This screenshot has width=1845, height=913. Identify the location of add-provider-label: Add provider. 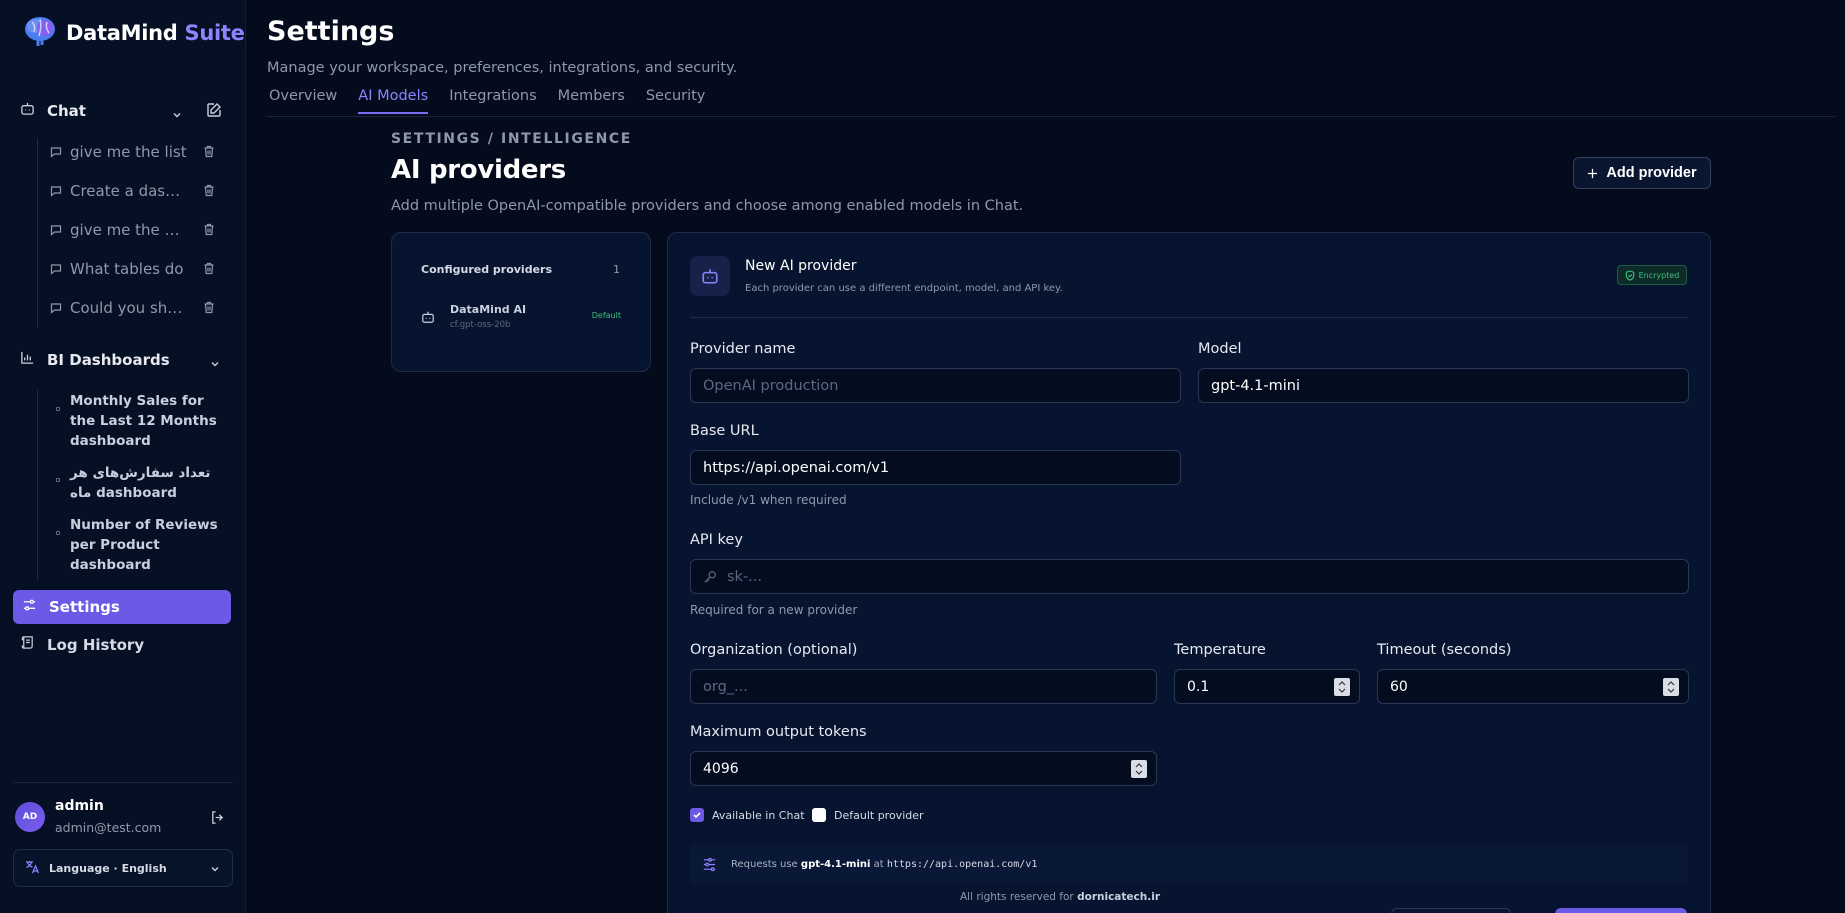
(1651, 173).